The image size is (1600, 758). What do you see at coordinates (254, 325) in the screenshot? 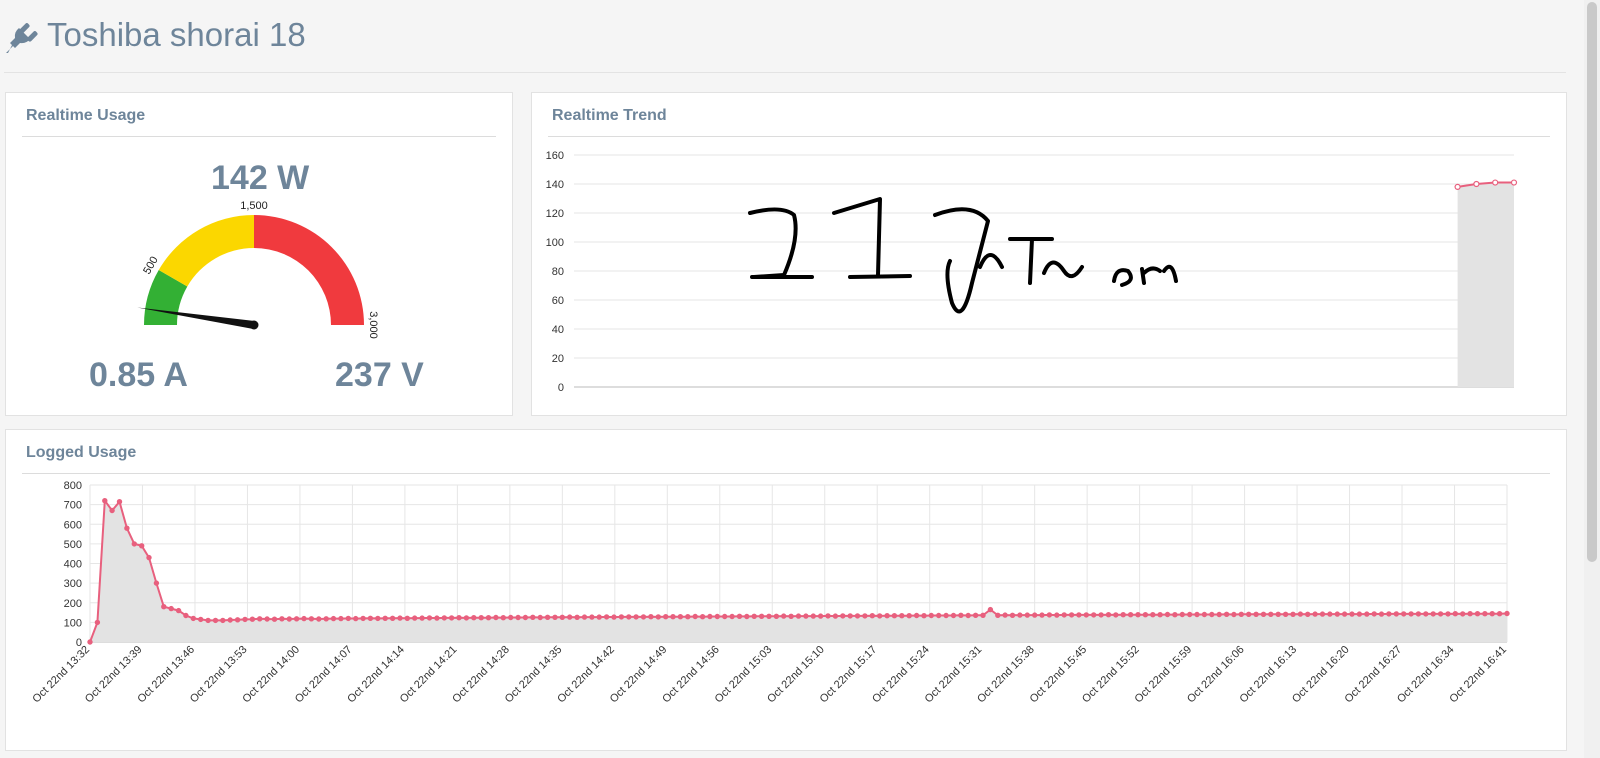
I see `gauge-needle-hub` at bounding box center [254, 325].